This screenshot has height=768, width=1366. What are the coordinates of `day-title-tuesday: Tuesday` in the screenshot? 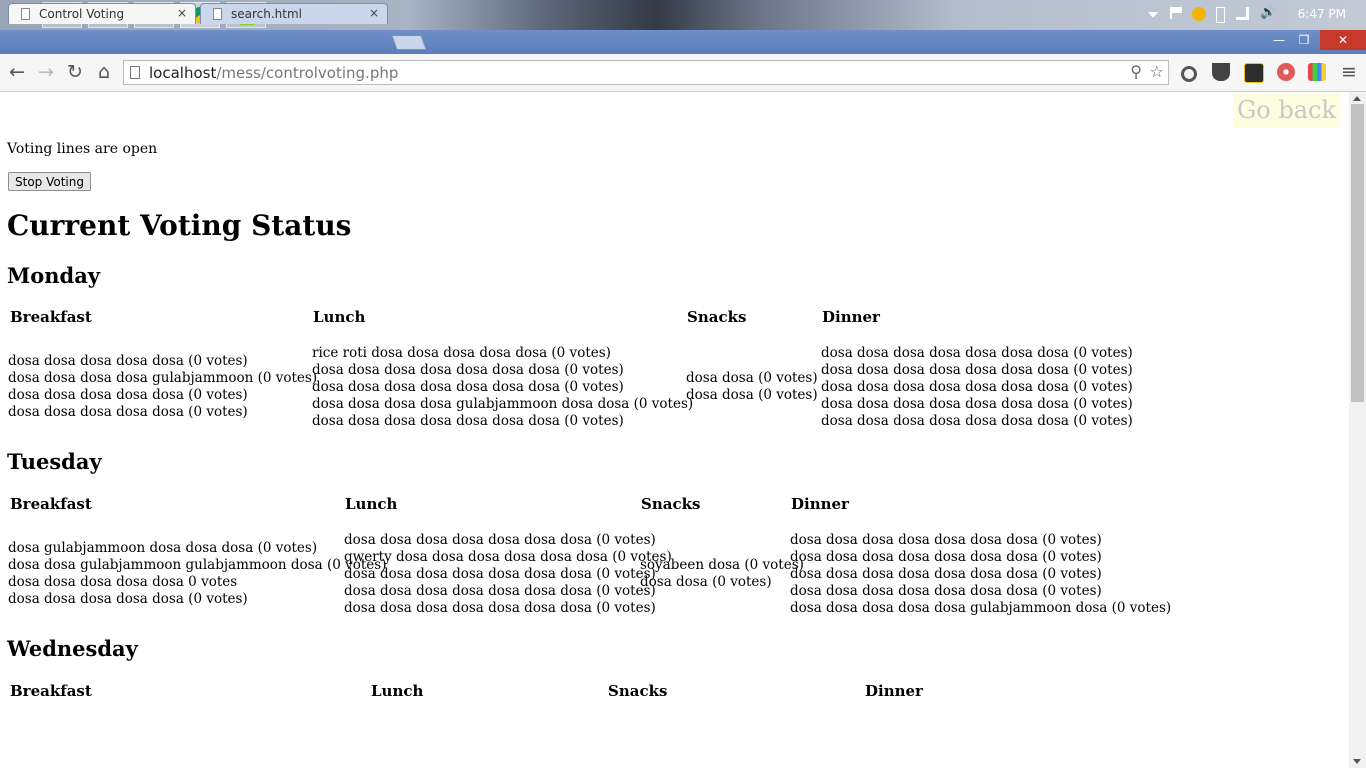 It's located at (54, 461).